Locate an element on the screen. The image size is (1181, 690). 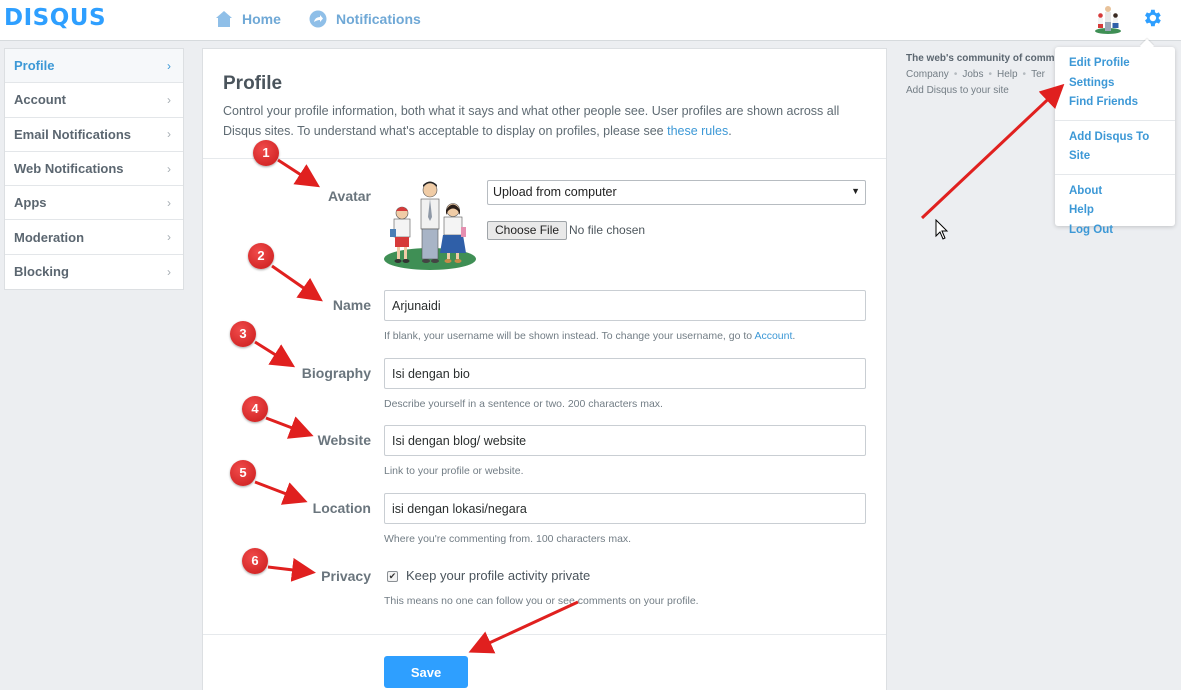
gear-icon is located at coordinates (1152, 18).